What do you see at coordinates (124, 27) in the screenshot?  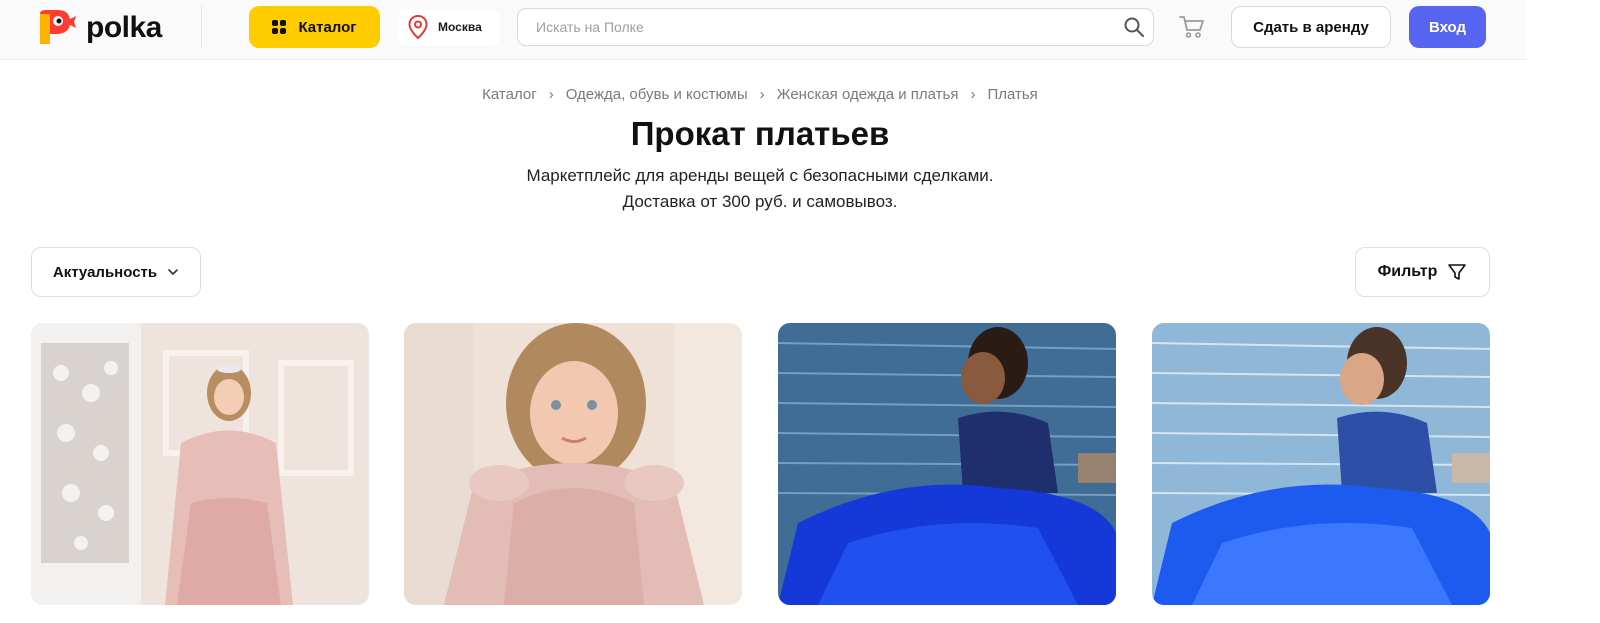 I see `logo-text: polka` at bounding box center [124, 27].